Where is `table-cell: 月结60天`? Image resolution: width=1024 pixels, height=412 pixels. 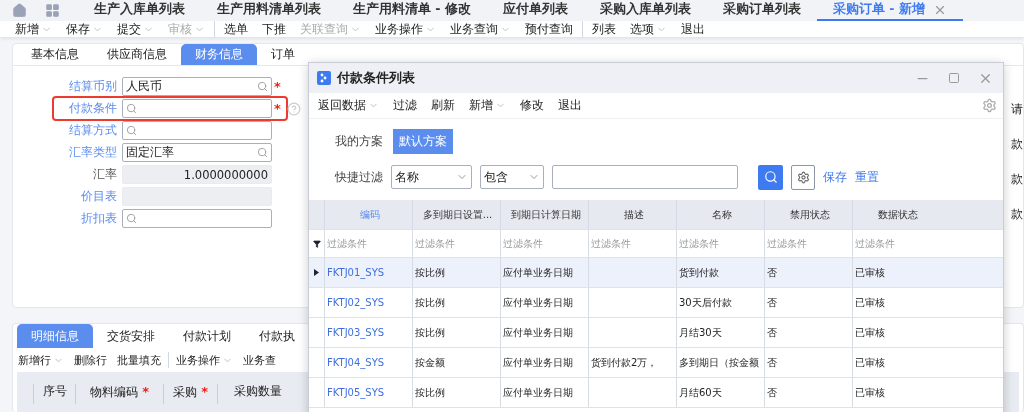
table-cell: 月结60天 is located at coordinates (720, 392).